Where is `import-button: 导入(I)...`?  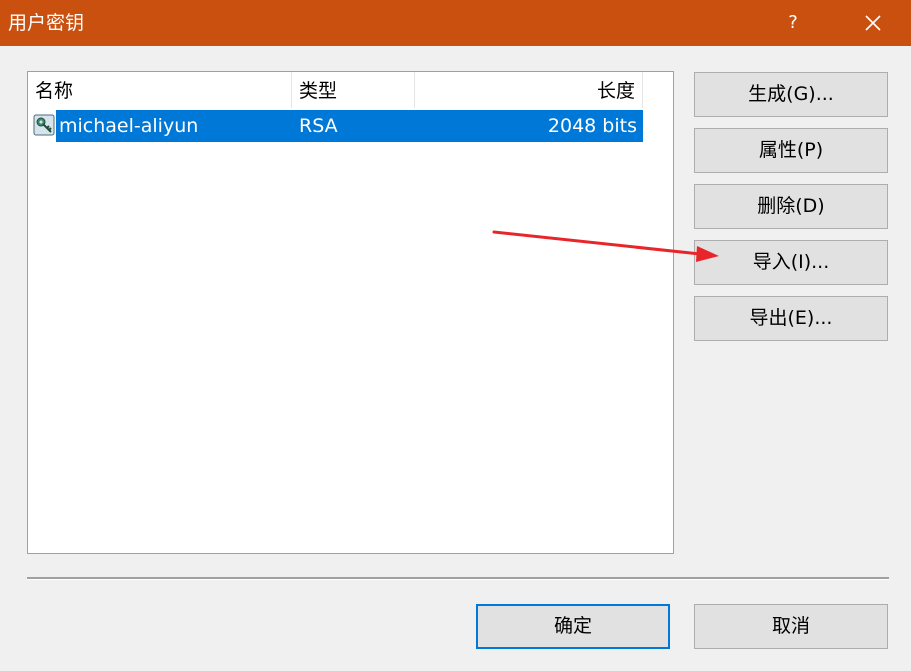 import-button: 导入(I)... is located at coordinates (791, 262).